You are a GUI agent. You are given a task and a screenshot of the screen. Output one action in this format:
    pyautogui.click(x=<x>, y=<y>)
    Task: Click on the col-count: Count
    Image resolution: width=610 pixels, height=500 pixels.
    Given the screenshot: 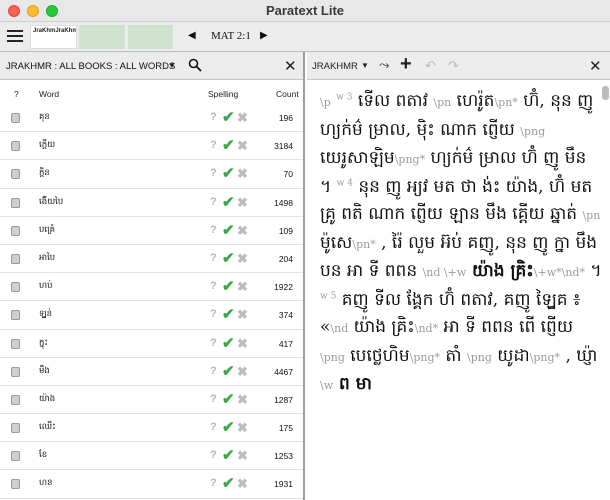 What is the action you would take?
    pyautogui.click(x=287, y=94)
    